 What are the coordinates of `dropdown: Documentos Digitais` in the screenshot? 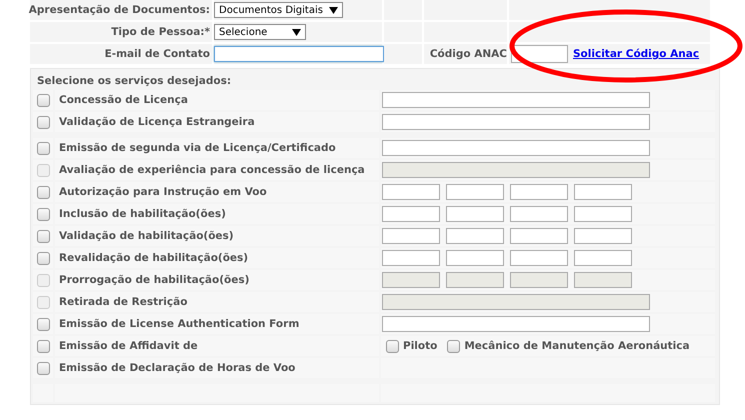 It's located at (278, 10).